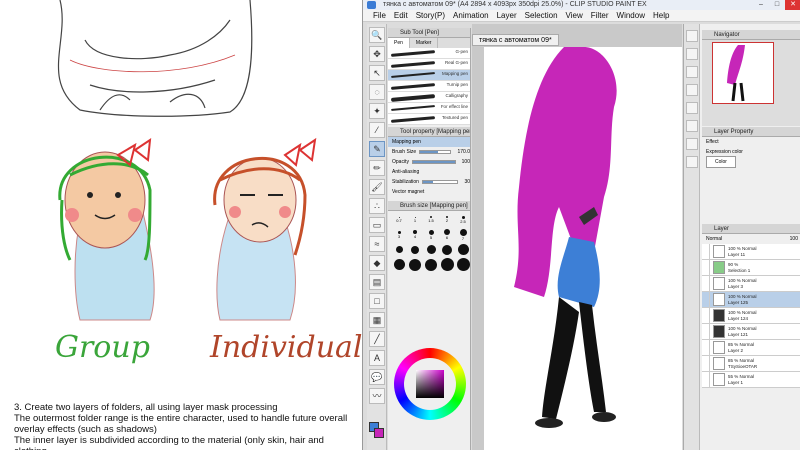  Describe the element at coordinates (377, 149) in the screenshot. I see `pen-tool-icon: ✎` at that location.